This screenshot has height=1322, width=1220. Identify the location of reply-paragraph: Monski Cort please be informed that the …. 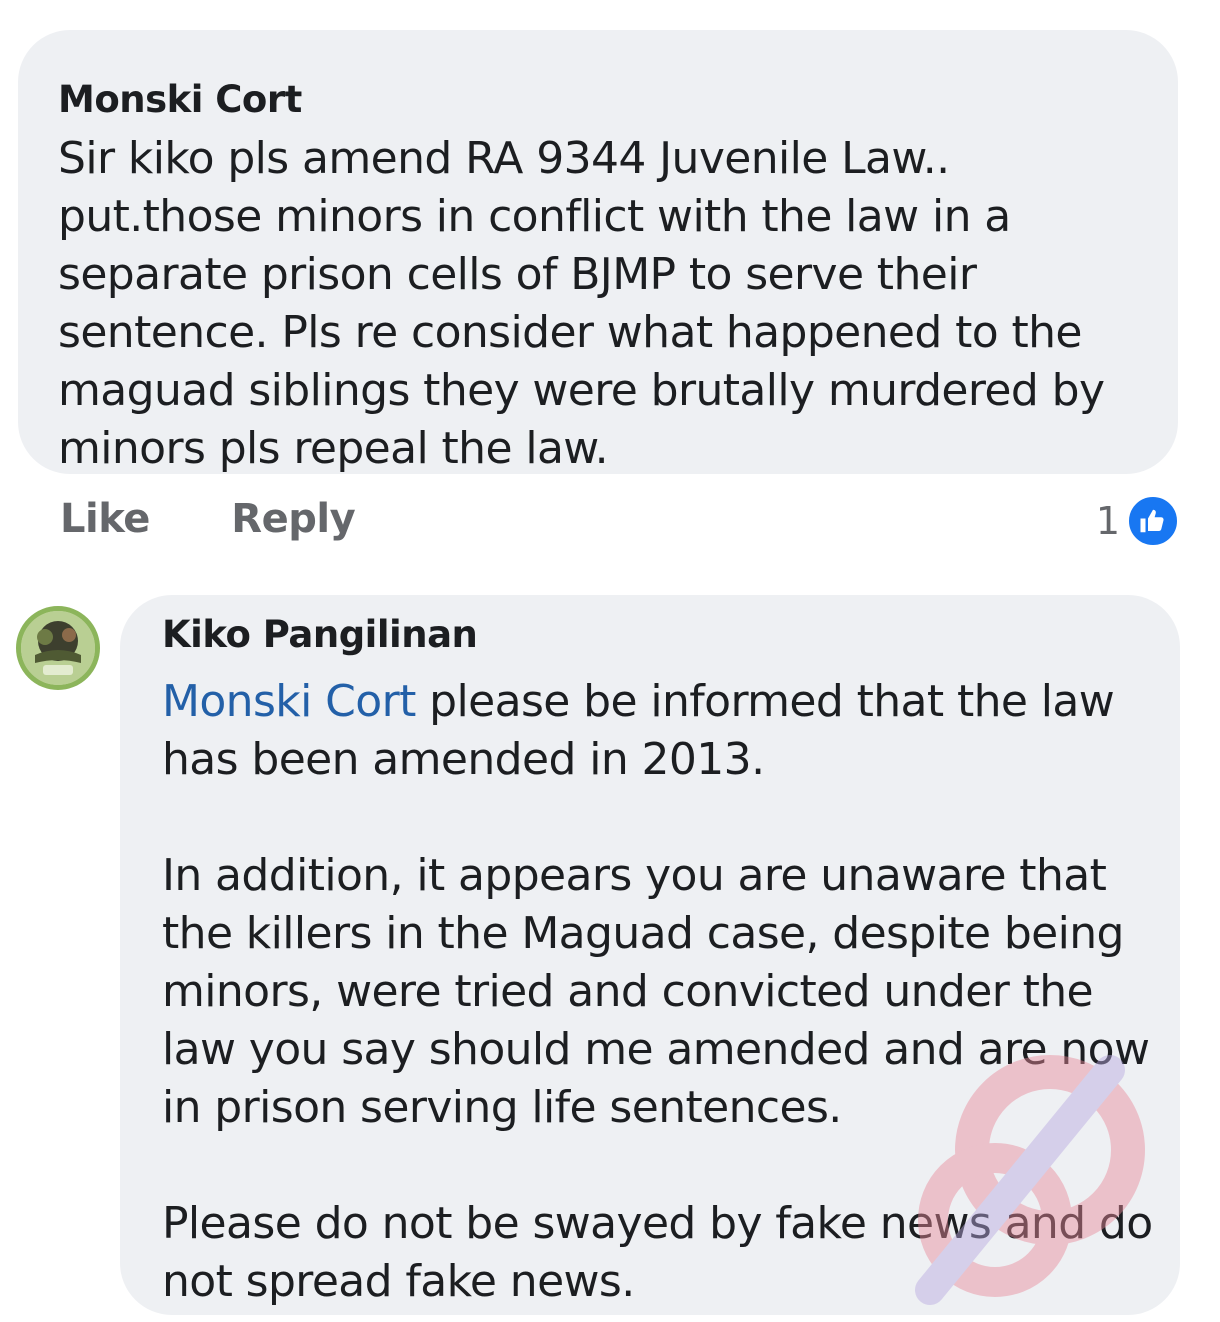
(671, 731).